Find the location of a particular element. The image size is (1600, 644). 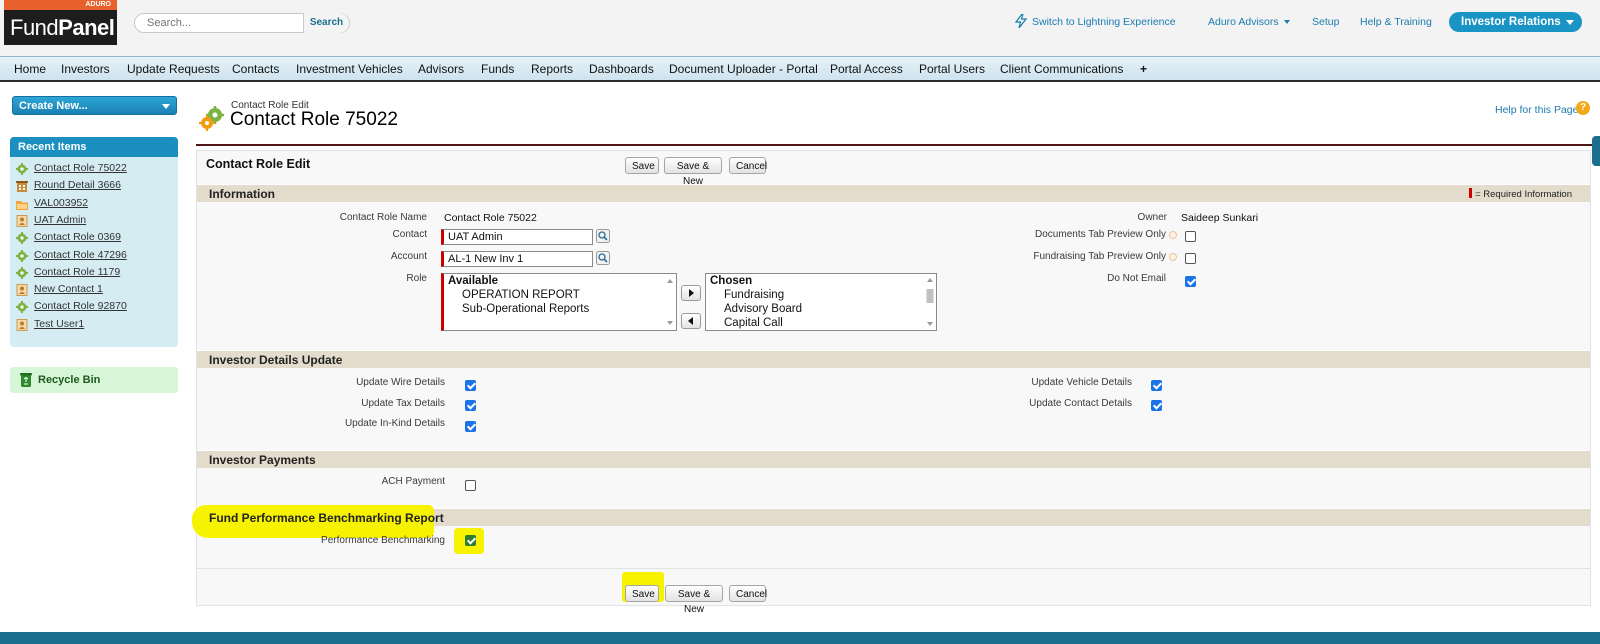

recent-item-link: UAT Admin is located at coordinates (60, 220).